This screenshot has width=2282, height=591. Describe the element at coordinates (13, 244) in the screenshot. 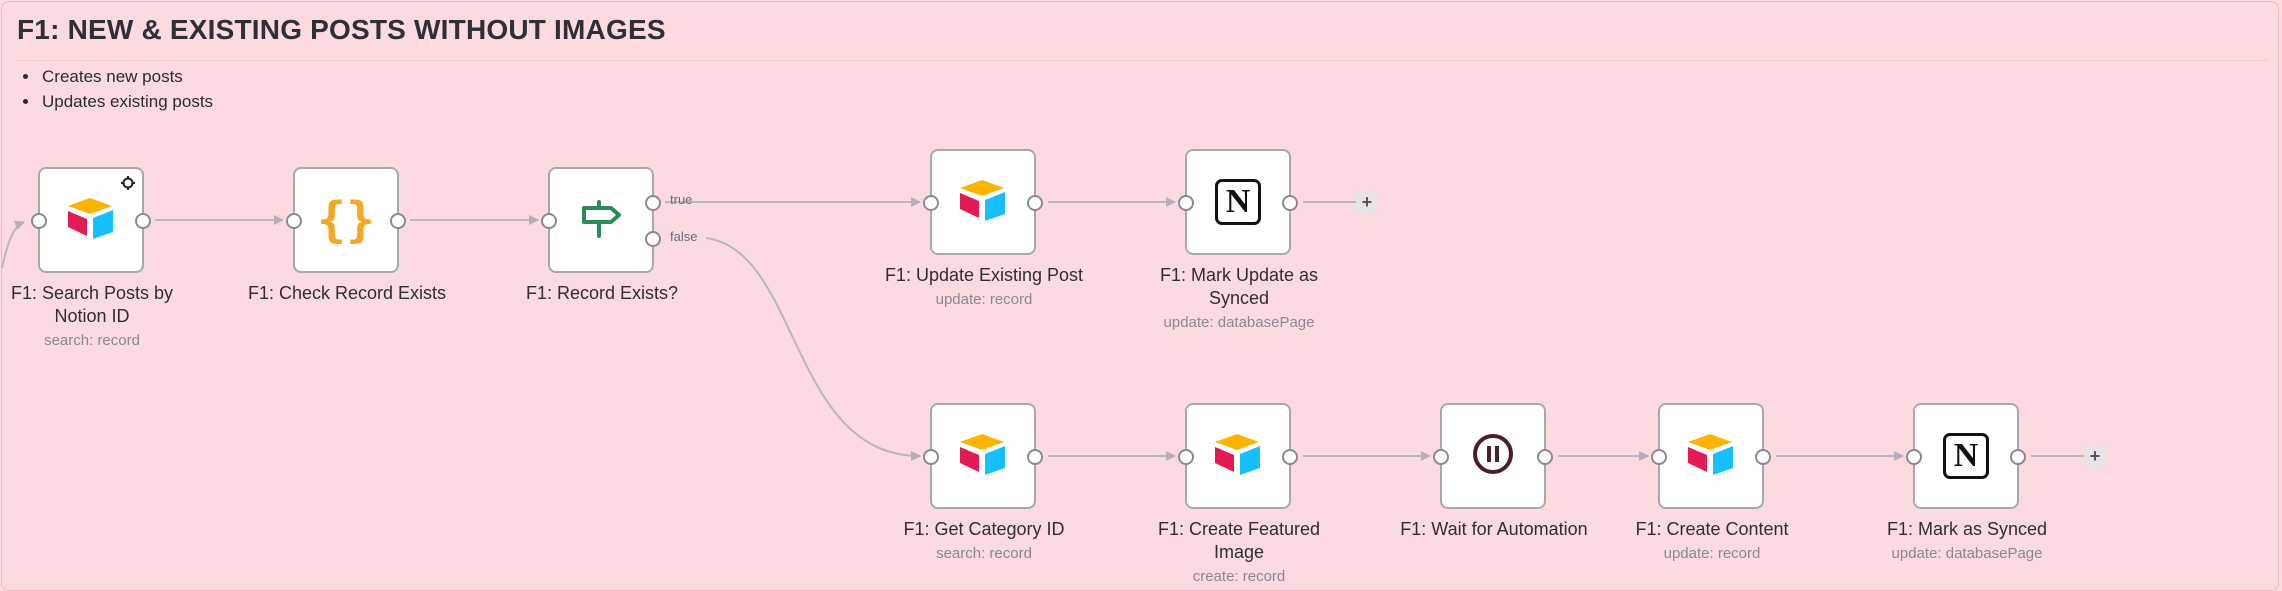

I see `wire-incoming` at that location.